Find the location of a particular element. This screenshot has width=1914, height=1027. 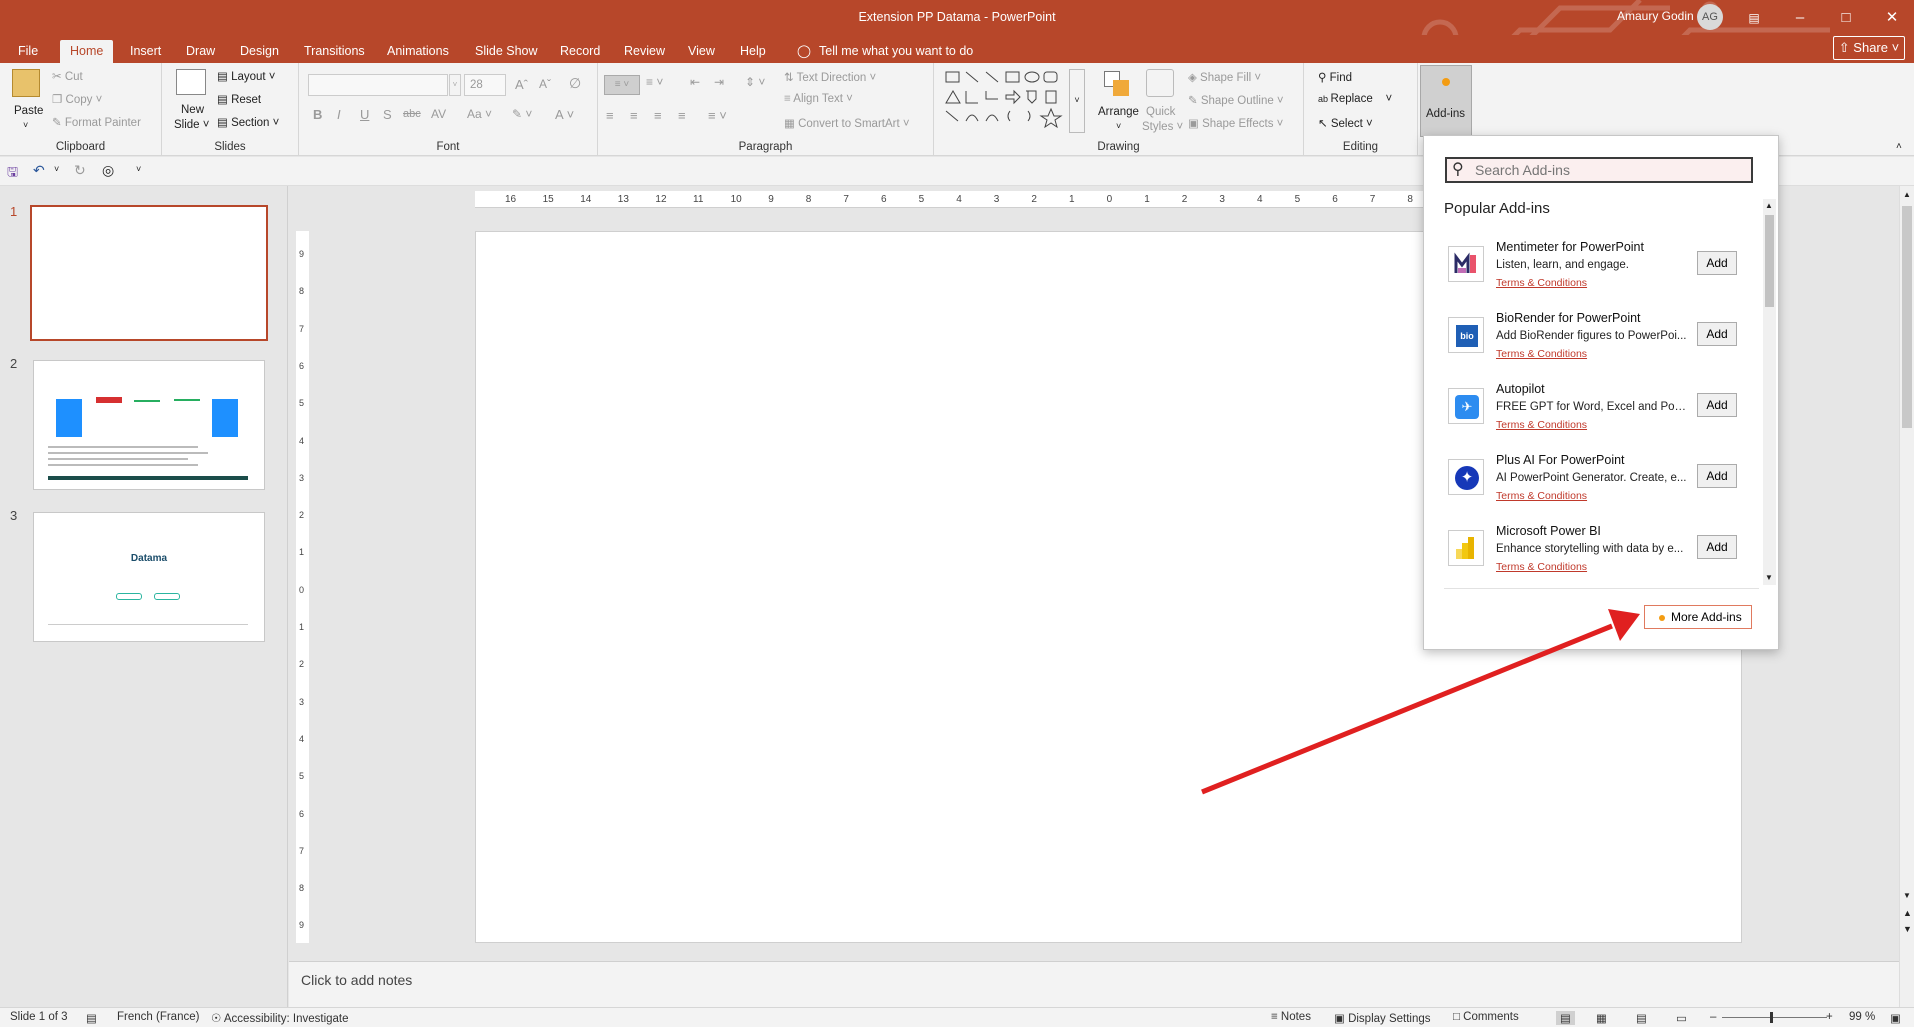

addins-search-input is located at coordinates (1610, 170).